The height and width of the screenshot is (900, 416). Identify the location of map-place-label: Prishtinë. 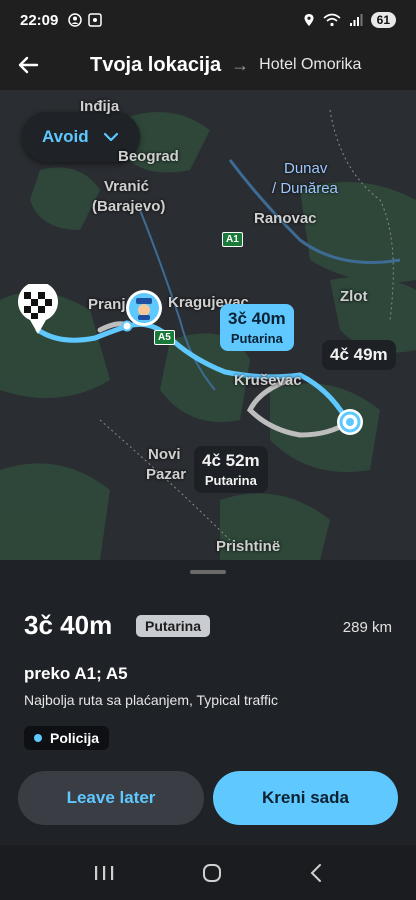
(248, 546).